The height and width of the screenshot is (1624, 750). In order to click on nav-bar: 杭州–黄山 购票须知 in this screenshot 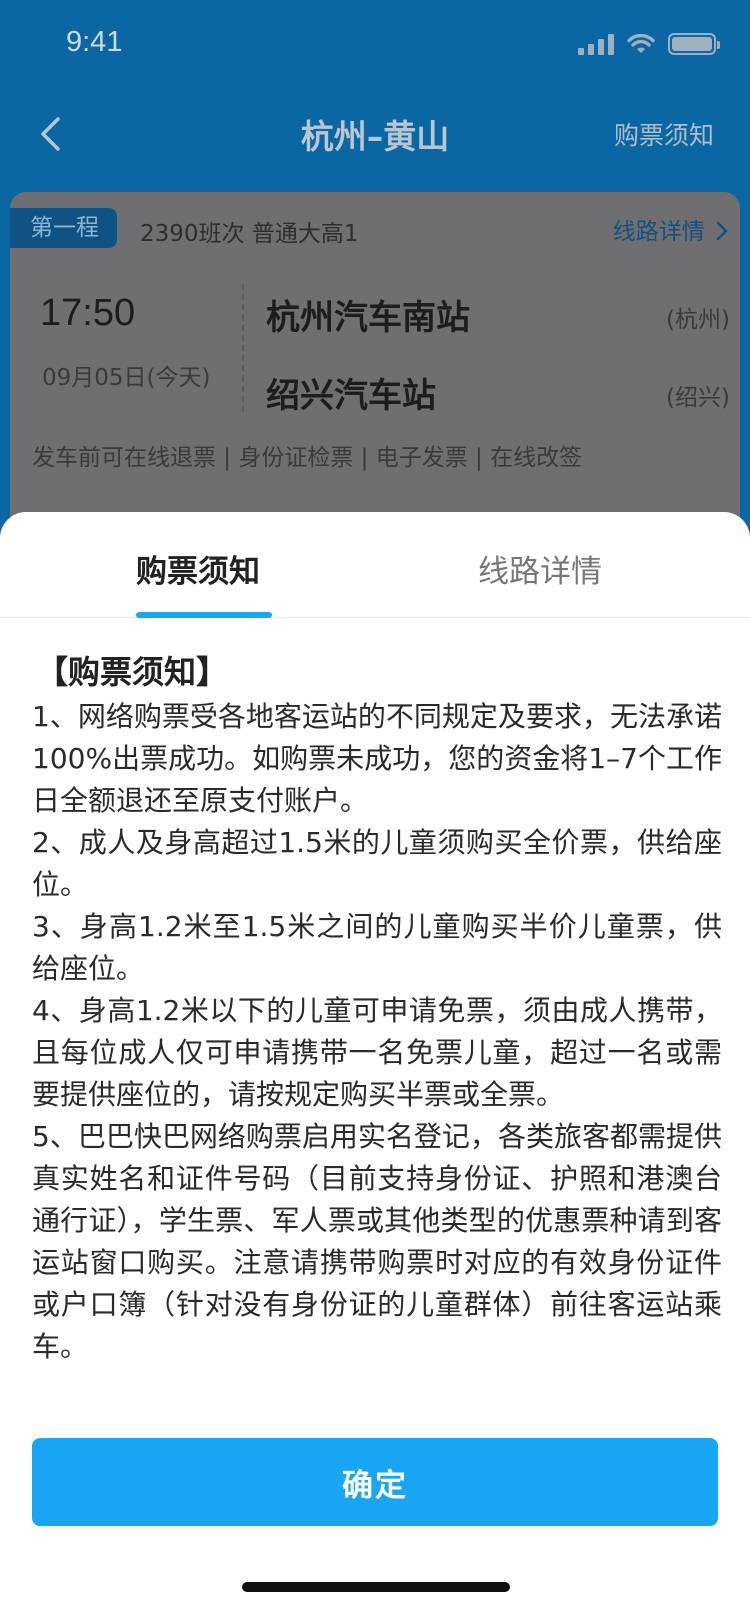, I will do `click(375, 133)`.